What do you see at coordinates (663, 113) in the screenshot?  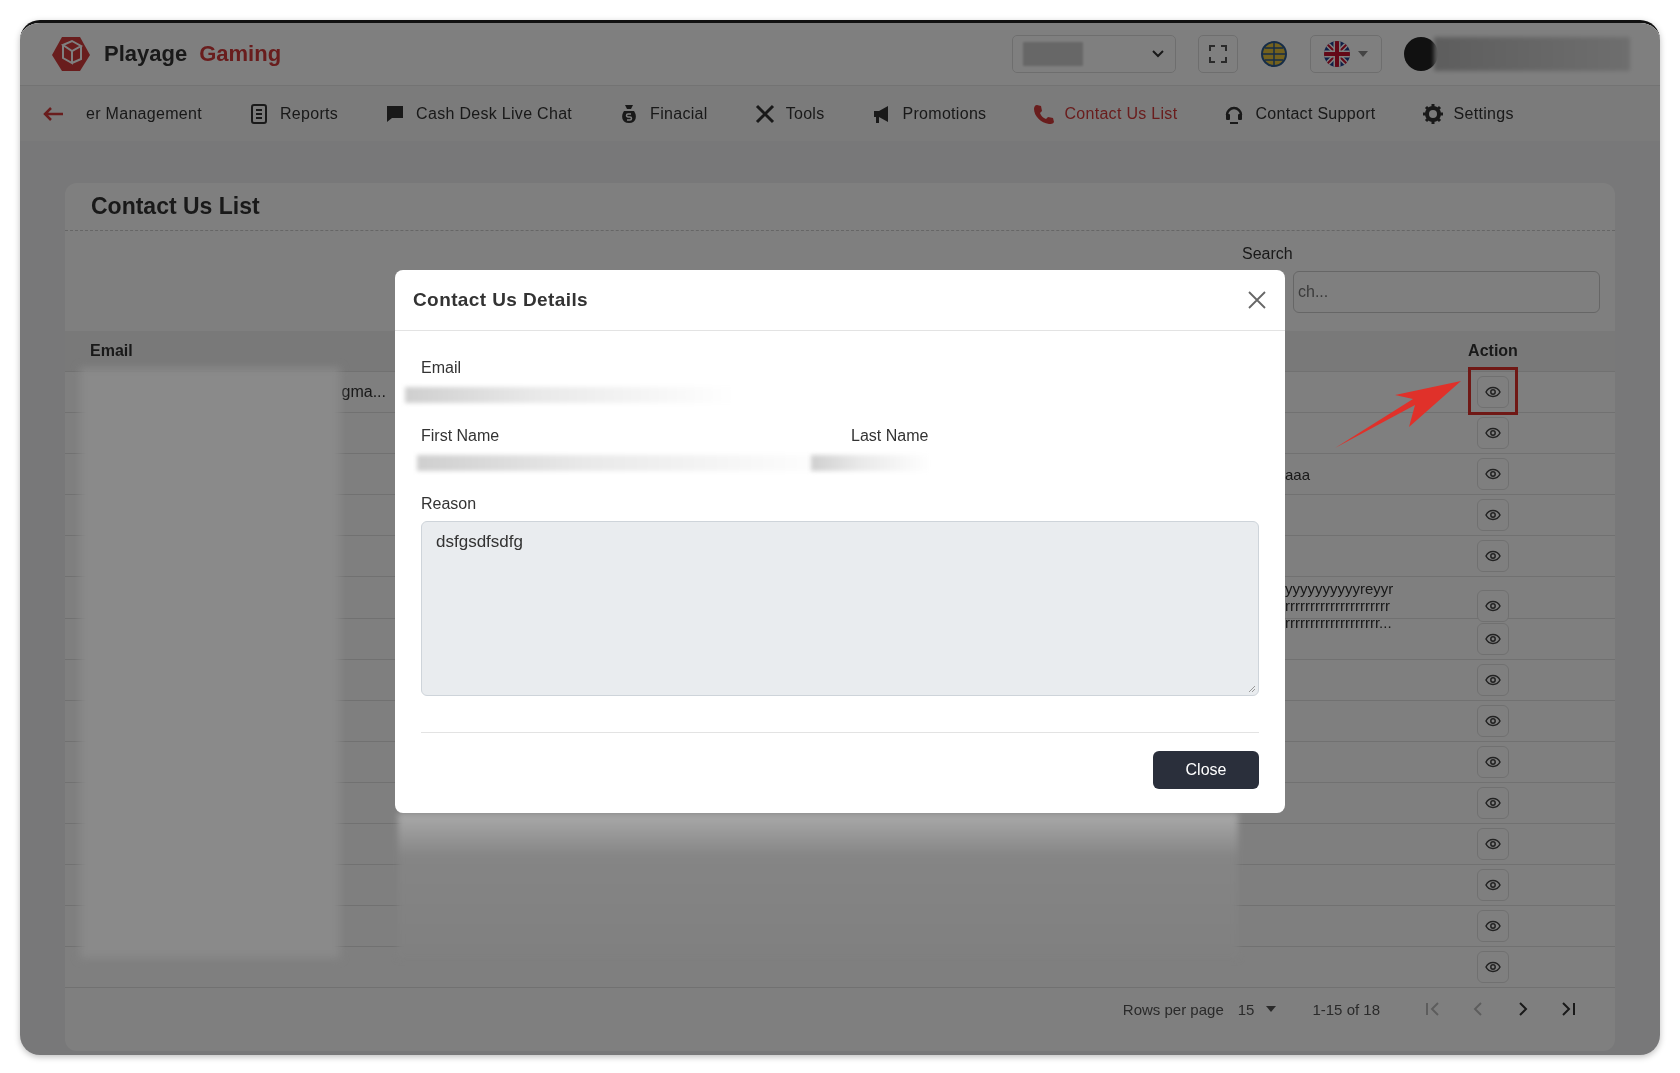 I see `nav-item: Finacial` at bounding box center [663, 113].